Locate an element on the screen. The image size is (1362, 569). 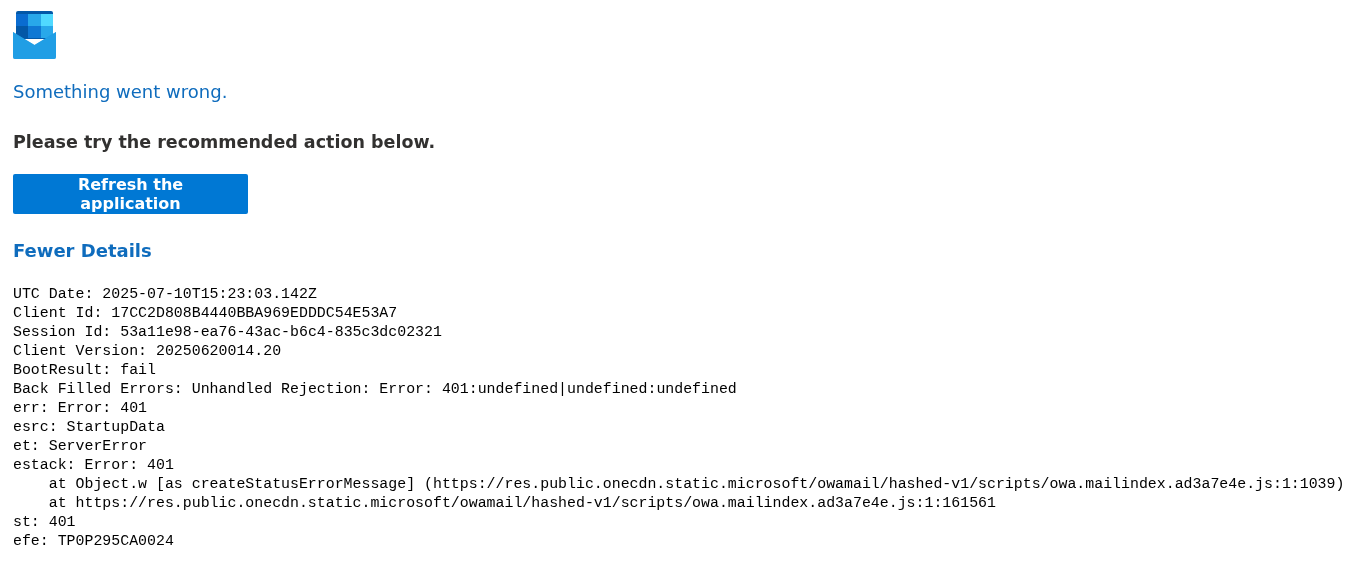
detail-line: BootResult: fail is located at coordinates (85, 370).